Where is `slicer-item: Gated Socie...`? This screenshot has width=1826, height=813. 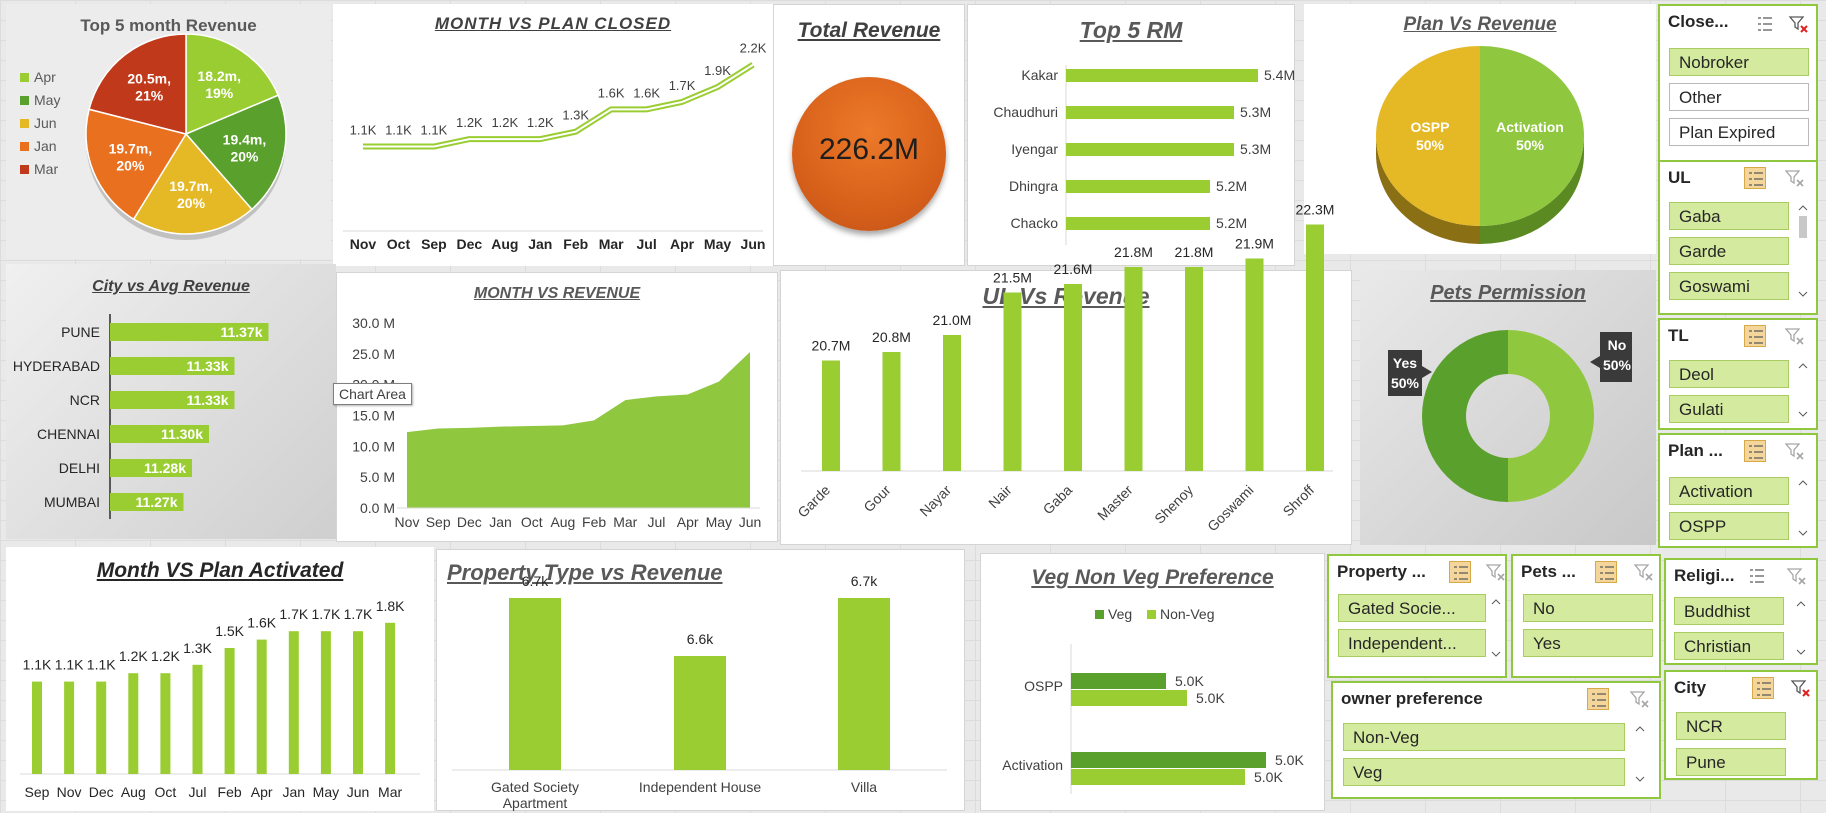 slicer-item: Gated Socie... is located at coordinates (1412, 608).